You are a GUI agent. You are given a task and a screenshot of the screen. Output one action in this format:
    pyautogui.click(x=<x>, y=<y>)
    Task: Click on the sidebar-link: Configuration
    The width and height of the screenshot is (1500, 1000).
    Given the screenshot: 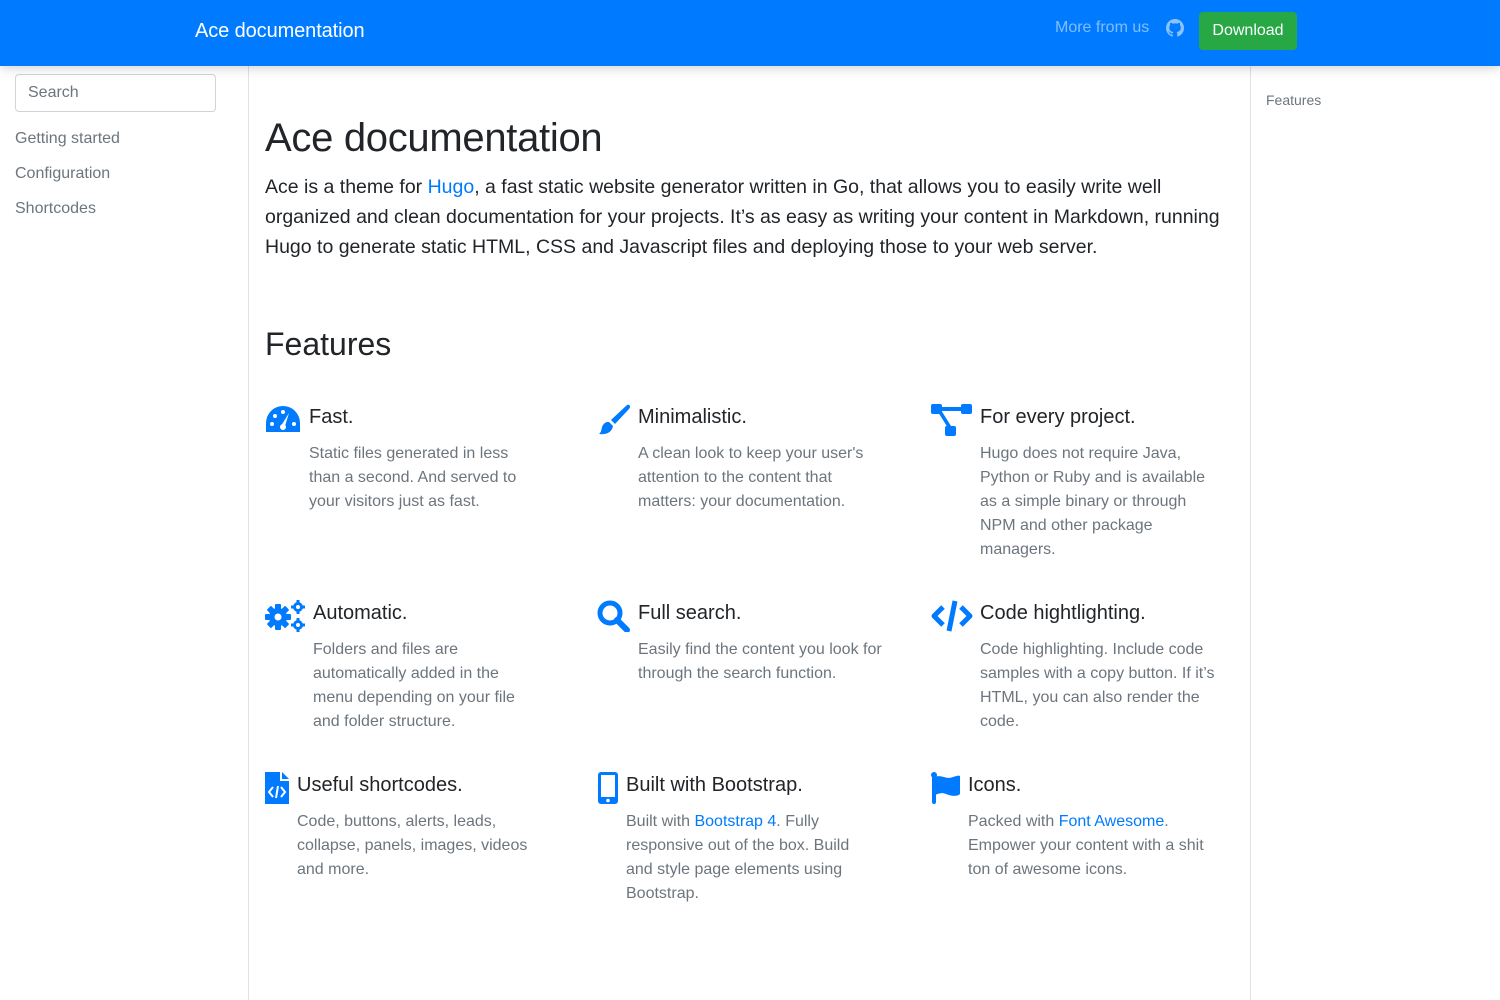 What is the action you would take?
    pyautogui.click(x=62, y=173)
    